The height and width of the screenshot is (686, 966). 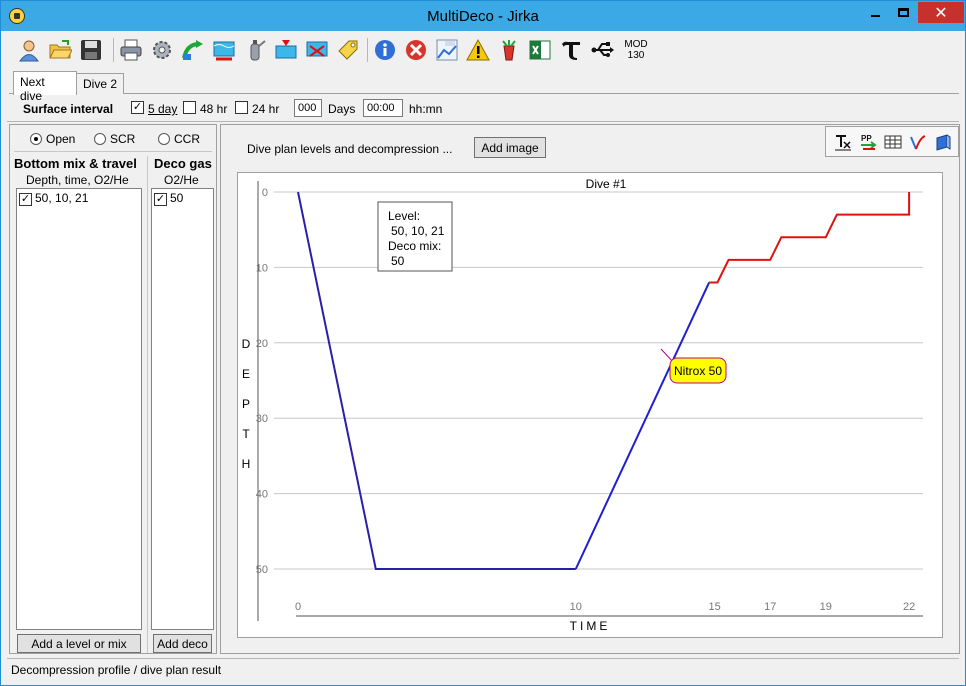 What do you see at coordinates (342, 109) in the screenshot?
I see `days-label: Days` at bounding box center [342, 109].